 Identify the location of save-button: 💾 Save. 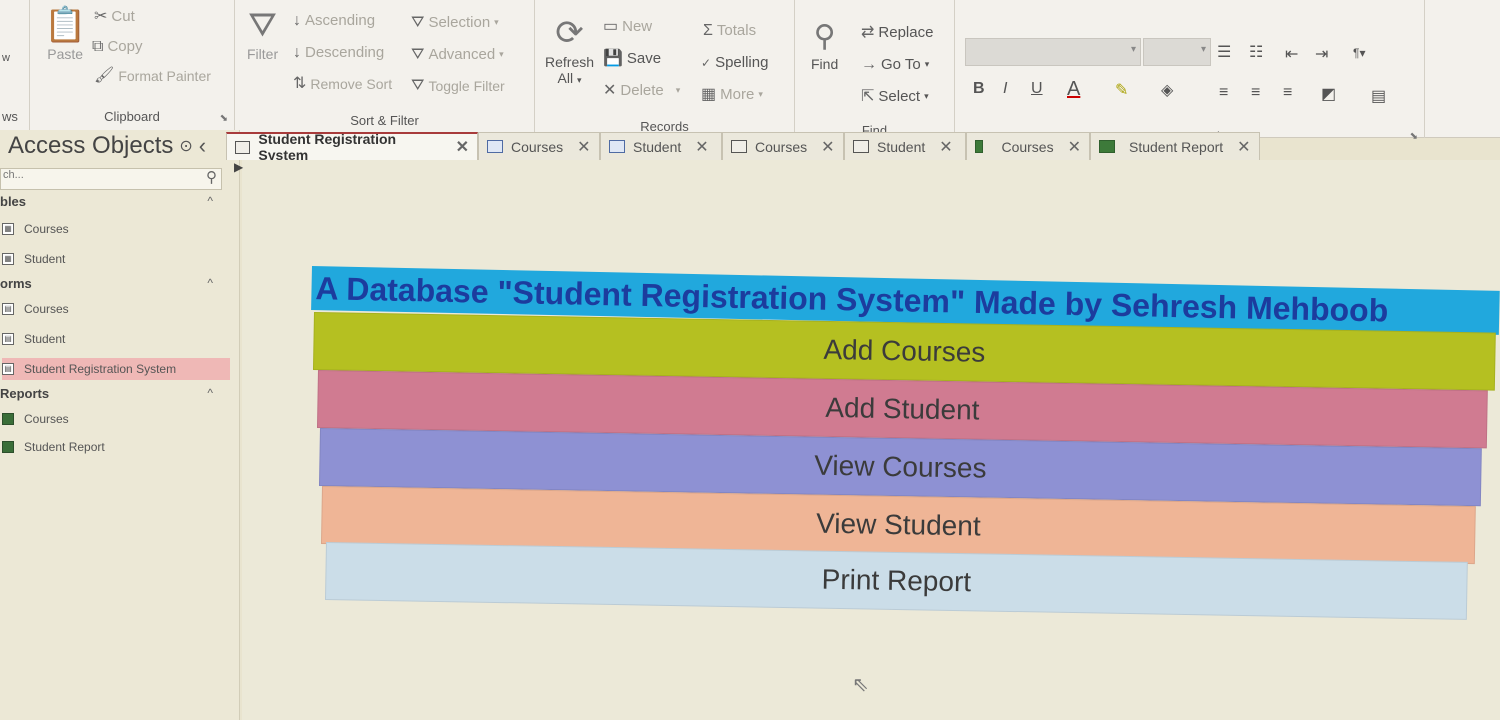
(632, 58).